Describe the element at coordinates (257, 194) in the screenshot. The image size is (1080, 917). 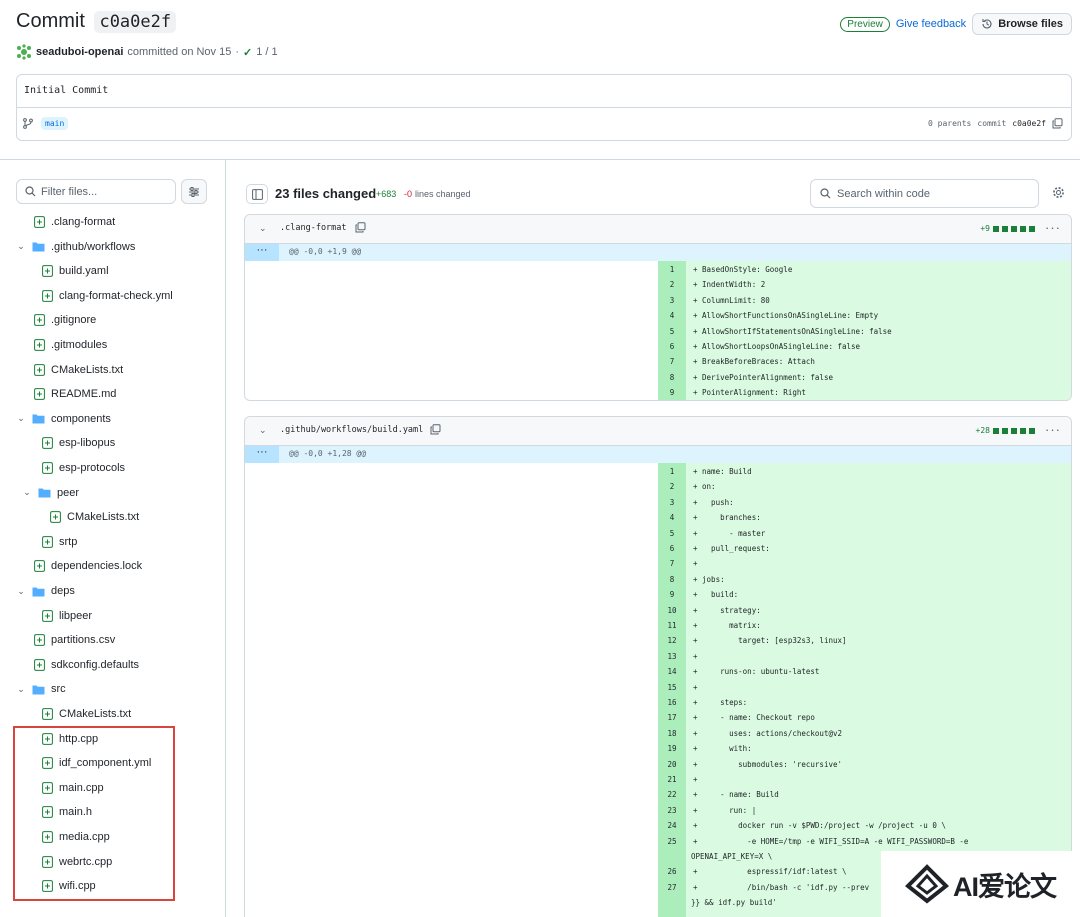
I see `toggle-tree-button` at that location.